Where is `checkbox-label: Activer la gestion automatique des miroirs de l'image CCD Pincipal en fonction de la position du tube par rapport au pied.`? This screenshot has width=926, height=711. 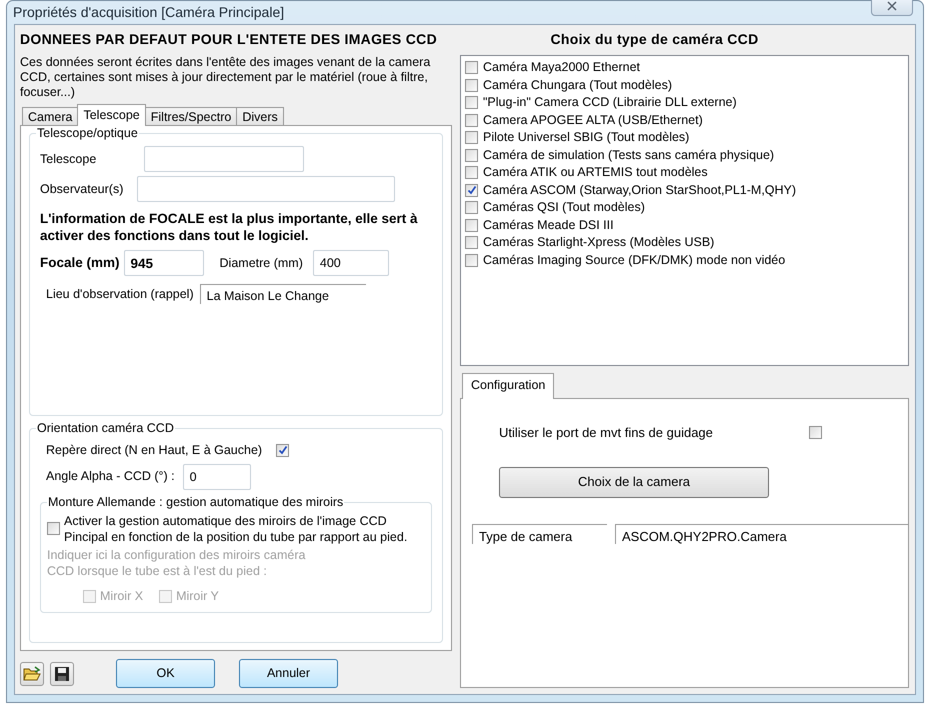 checkbox-label: Activer la gestion automatique des miroirs de l'image CCD Pincipal en fonction de la position du tube par rapport au pied. is located at coordinates (236, 528).